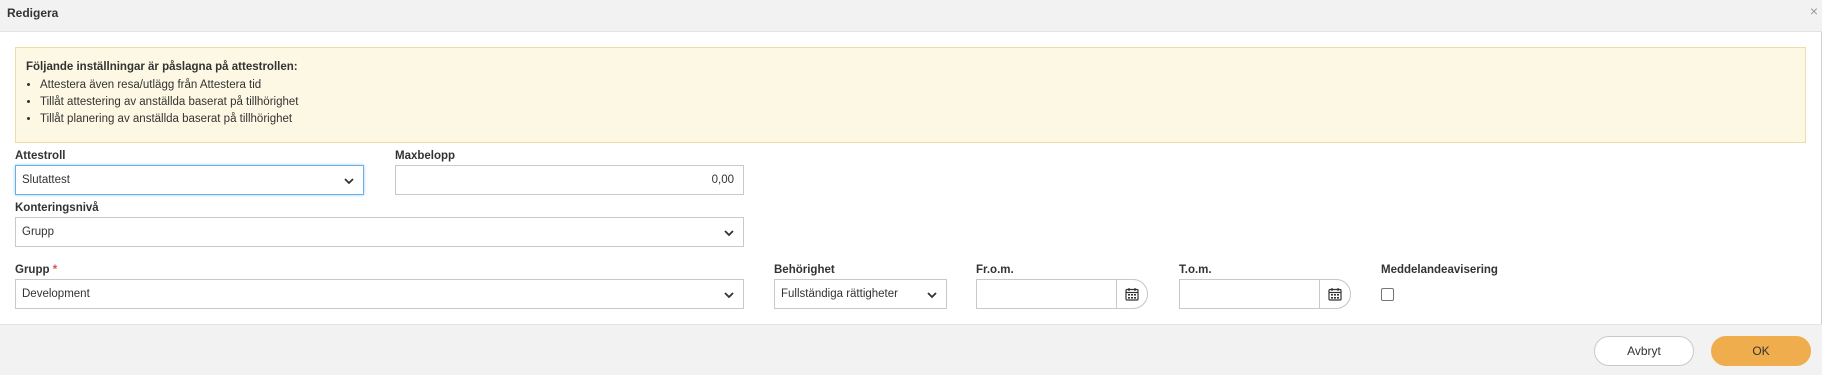 The image size is (1825, 377). I want to click on behorighet-label: Behörighet, so click(804, 270).